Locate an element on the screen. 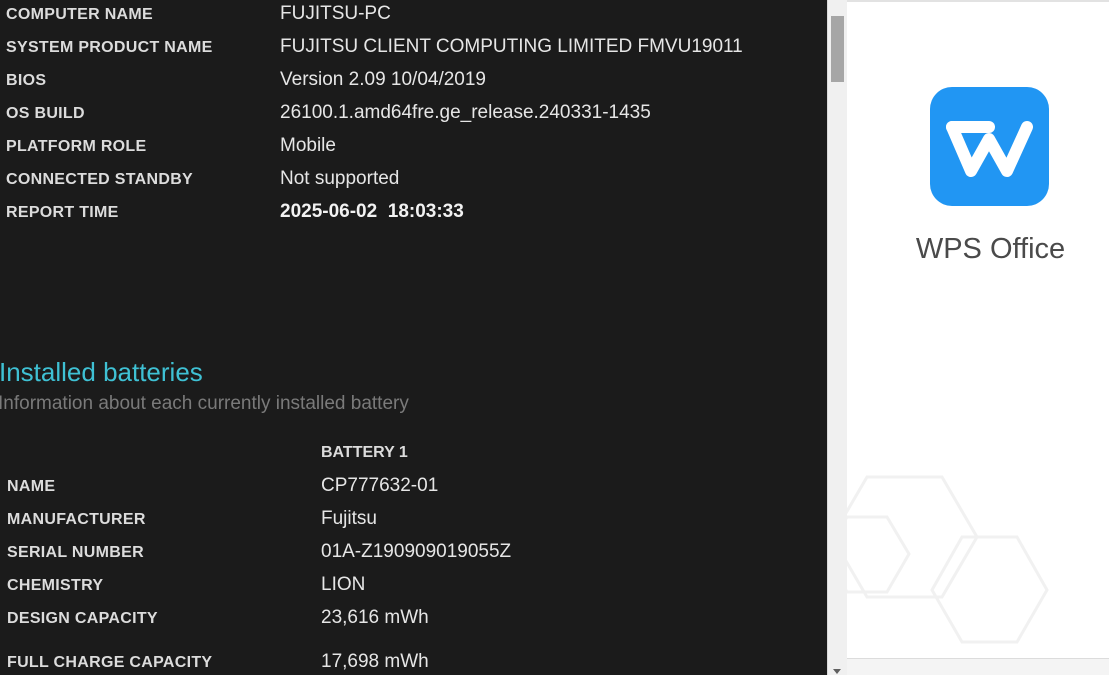 This screenshot has height=675, width=1109. row-value: 26100.1.amd64fre.ge_release.240331-1435 is located at coordinates (465, 112).